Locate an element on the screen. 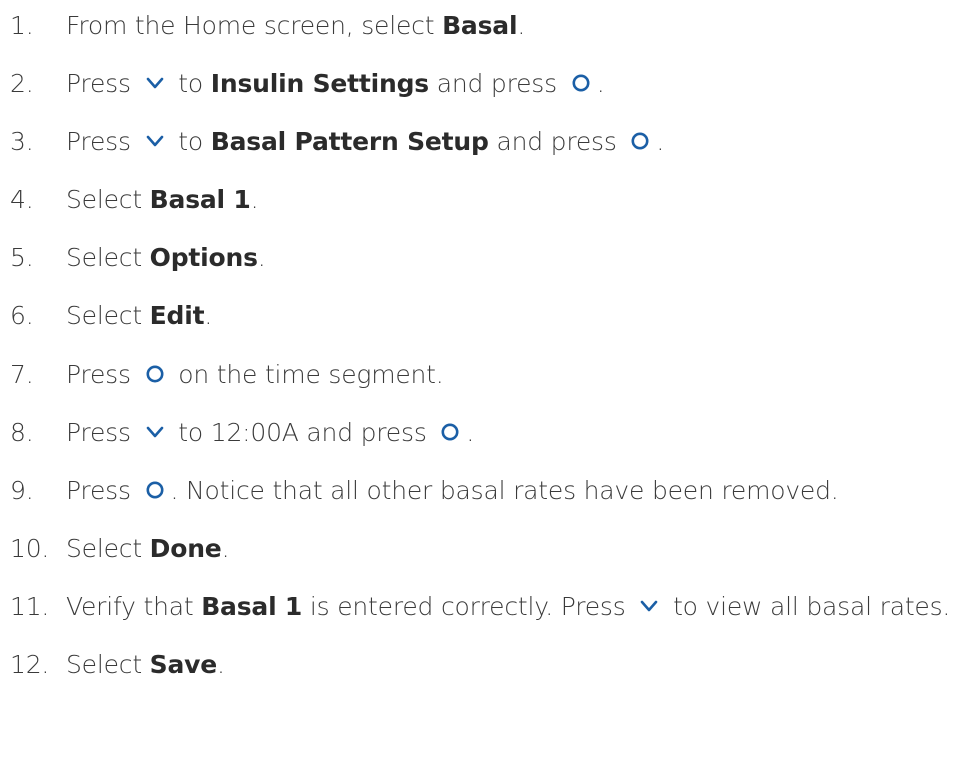  menu-item-name: Basal is located at coordinates (480, 25).